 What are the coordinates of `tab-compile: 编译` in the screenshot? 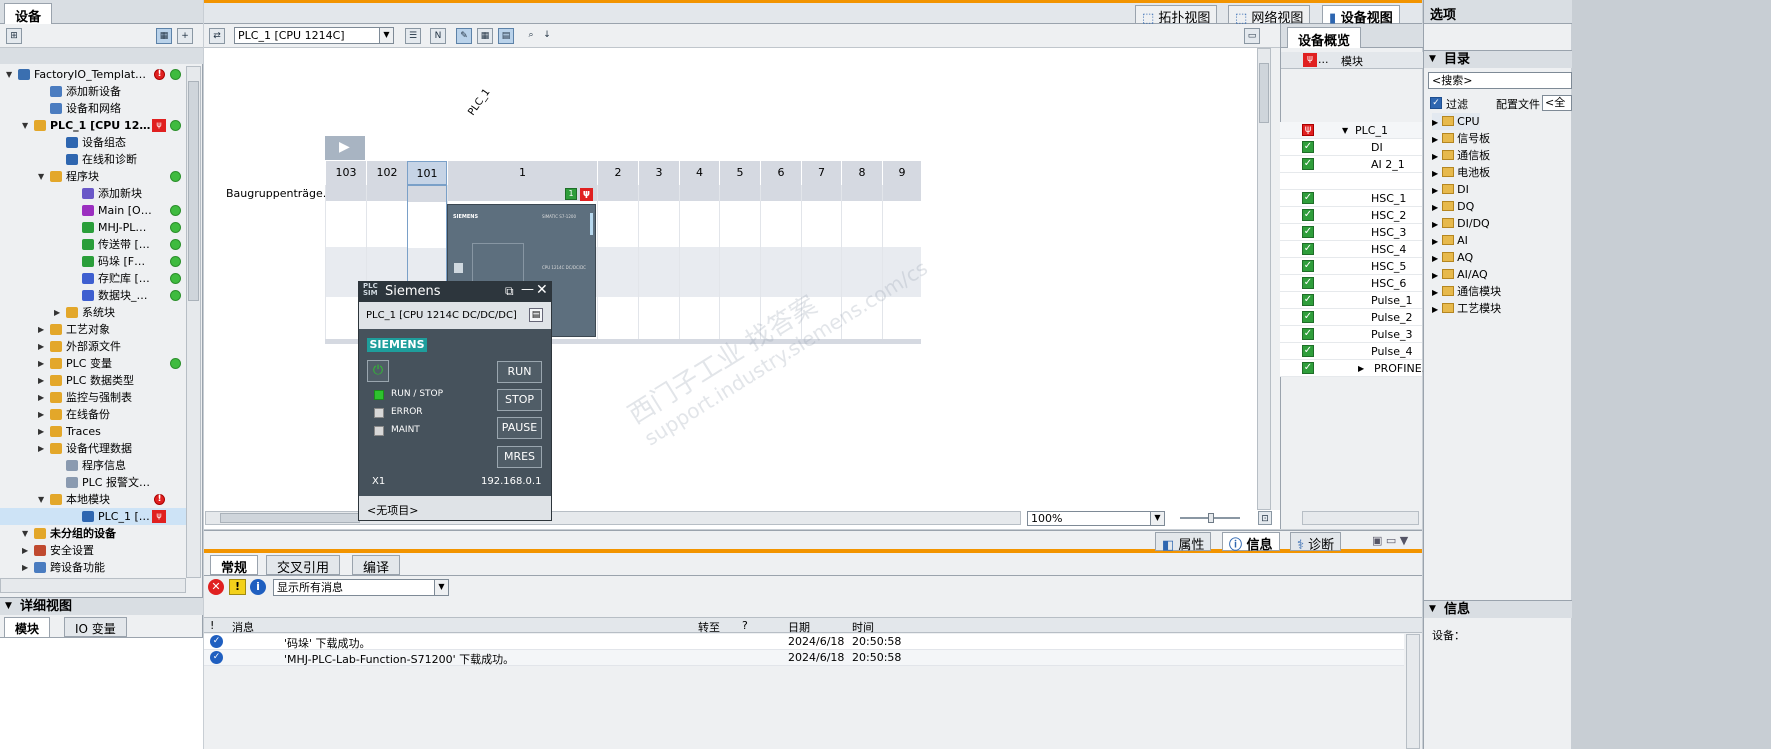 It's located at (376, 565).